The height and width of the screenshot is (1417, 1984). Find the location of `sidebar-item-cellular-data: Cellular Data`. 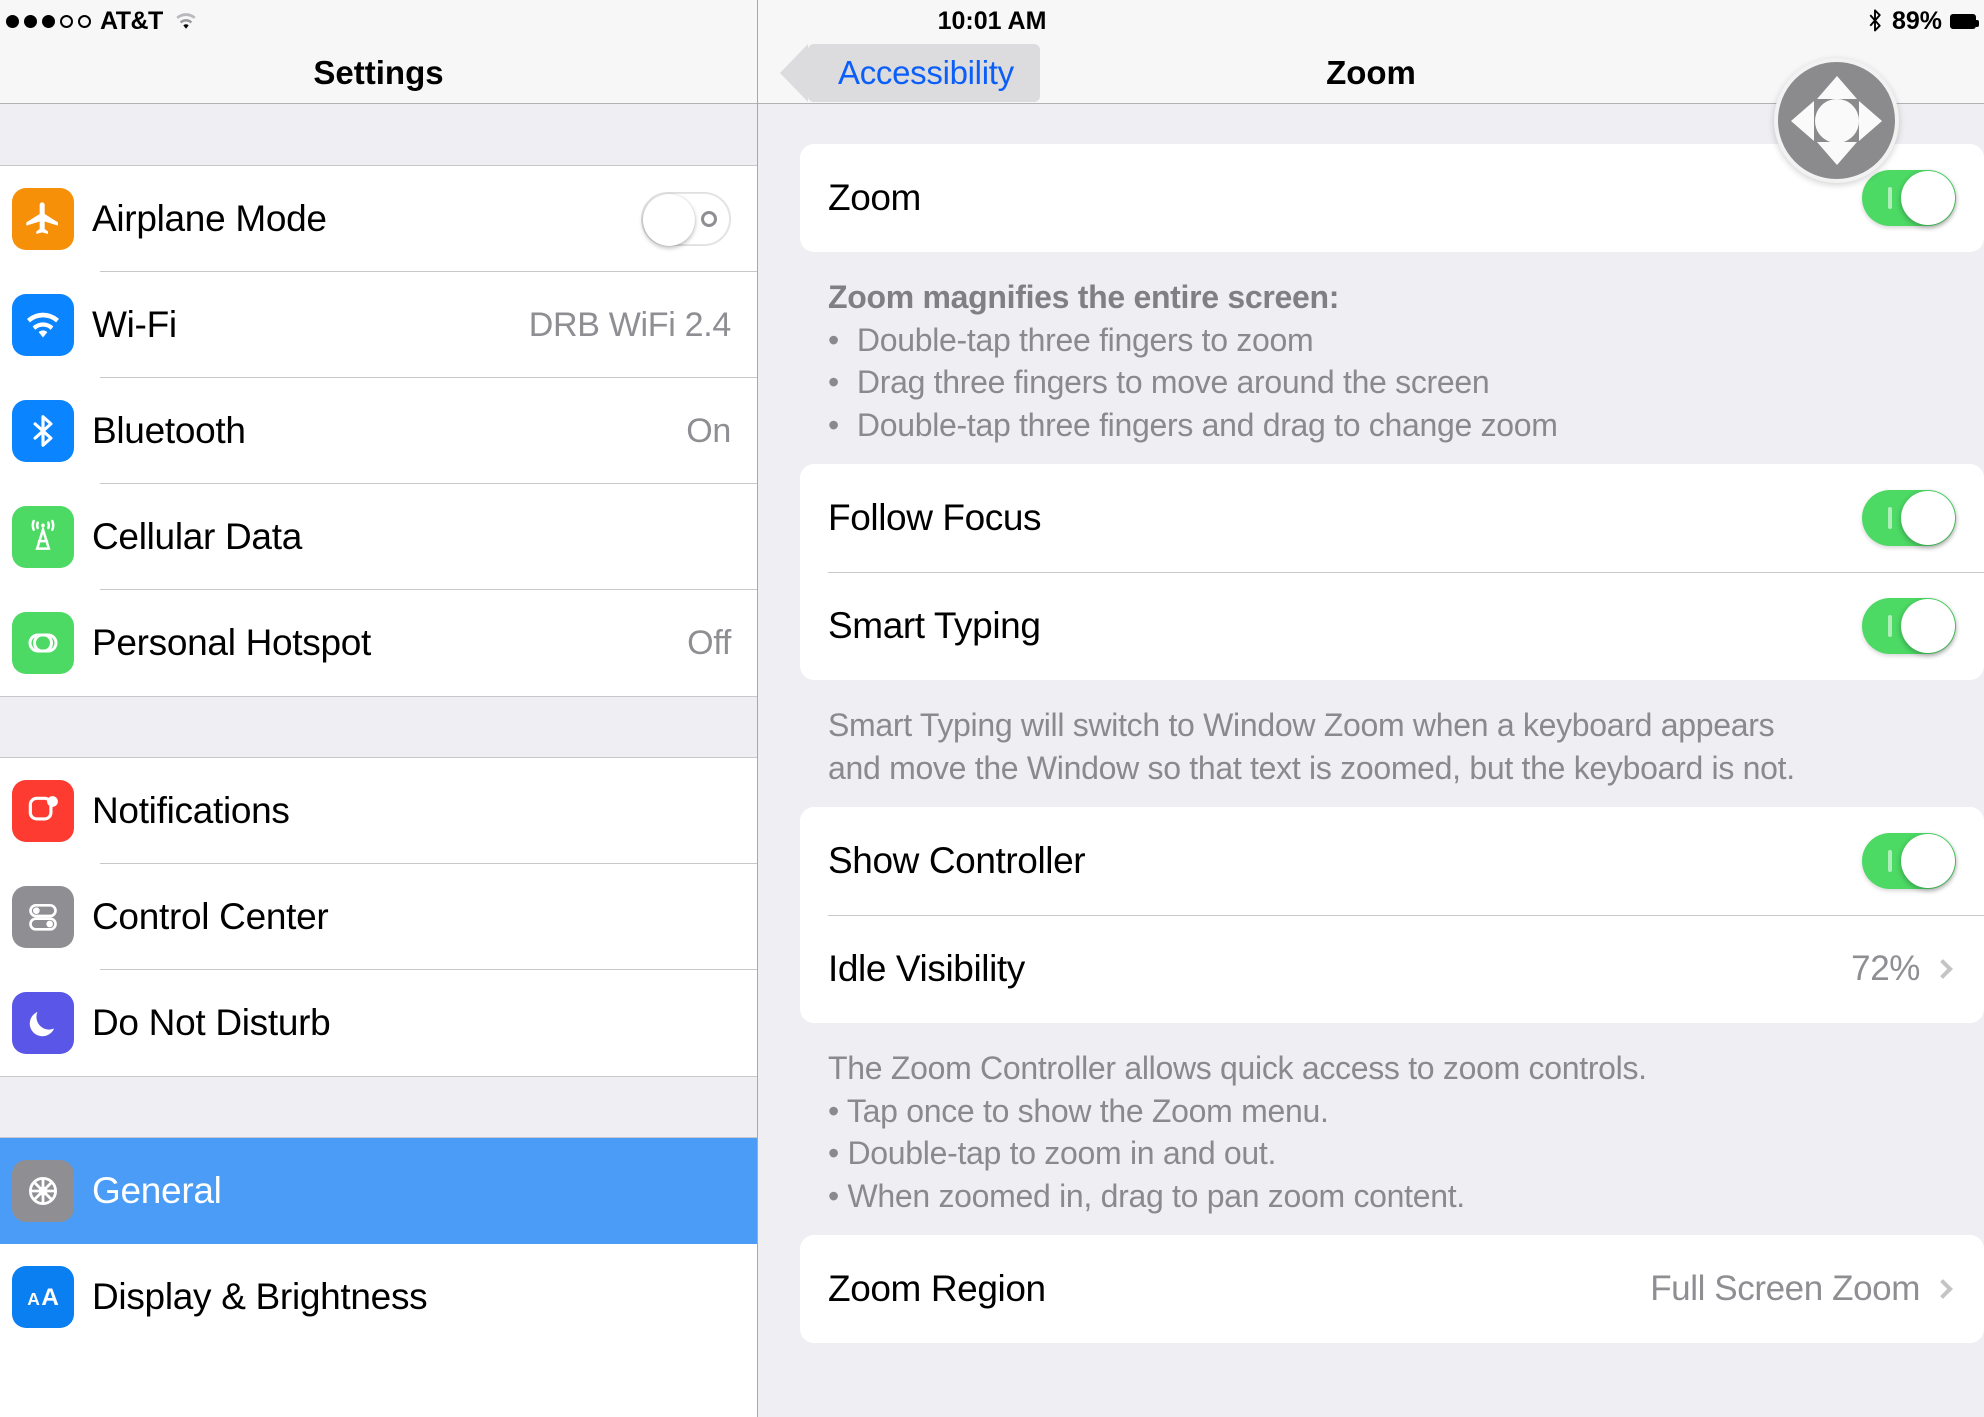

sidebar-item-cellular-data: Cellular Data is located at coordinates (378, 537).